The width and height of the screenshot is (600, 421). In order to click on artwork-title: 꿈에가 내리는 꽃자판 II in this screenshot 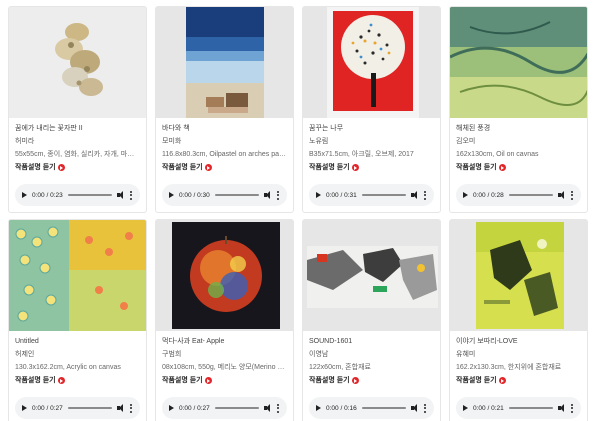, I will do `click(49, 128)`.